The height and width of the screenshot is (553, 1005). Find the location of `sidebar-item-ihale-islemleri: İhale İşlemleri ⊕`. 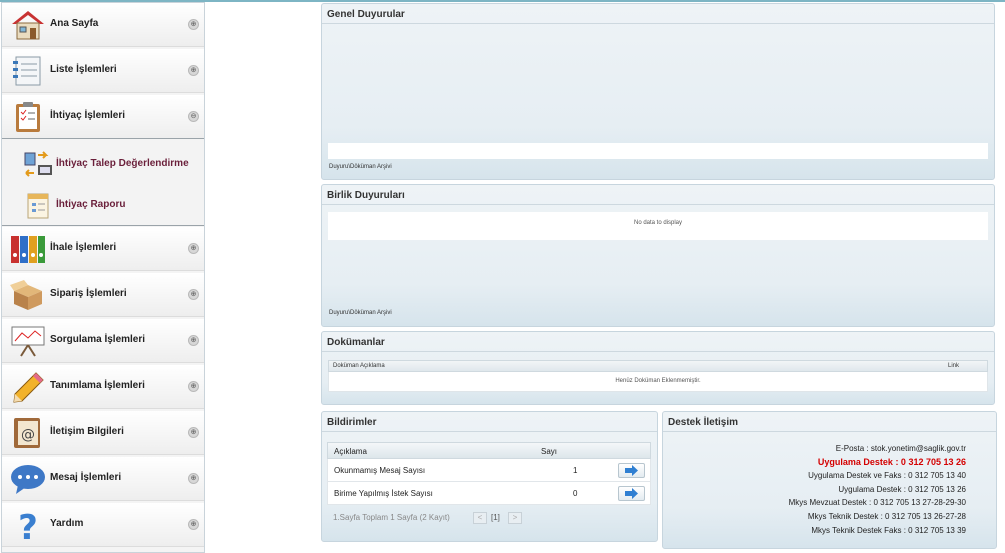

sidebar-item-ihale-islemleri: İhale İşlemleri ⊕ is located at coordinates (103, 249).